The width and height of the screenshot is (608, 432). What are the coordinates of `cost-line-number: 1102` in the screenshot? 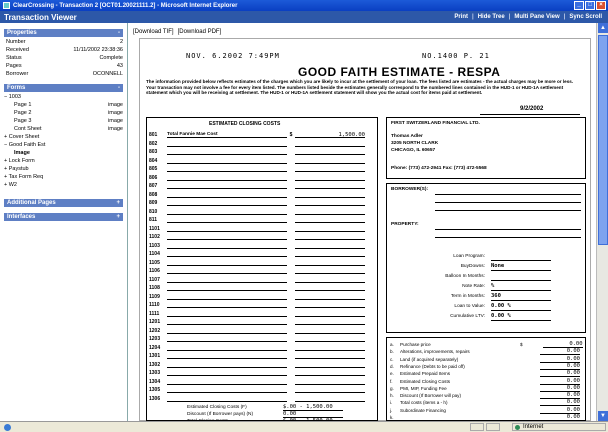 It's located at (154, 237).